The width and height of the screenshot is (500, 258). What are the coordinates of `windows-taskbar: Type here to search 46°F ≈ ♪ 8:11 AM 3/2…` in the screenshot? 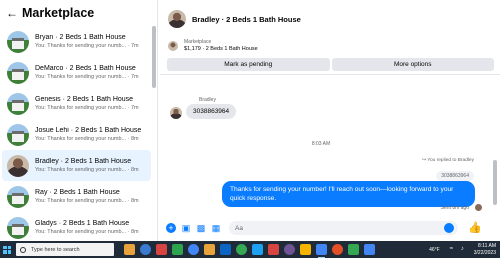 It's located at (250, 249).